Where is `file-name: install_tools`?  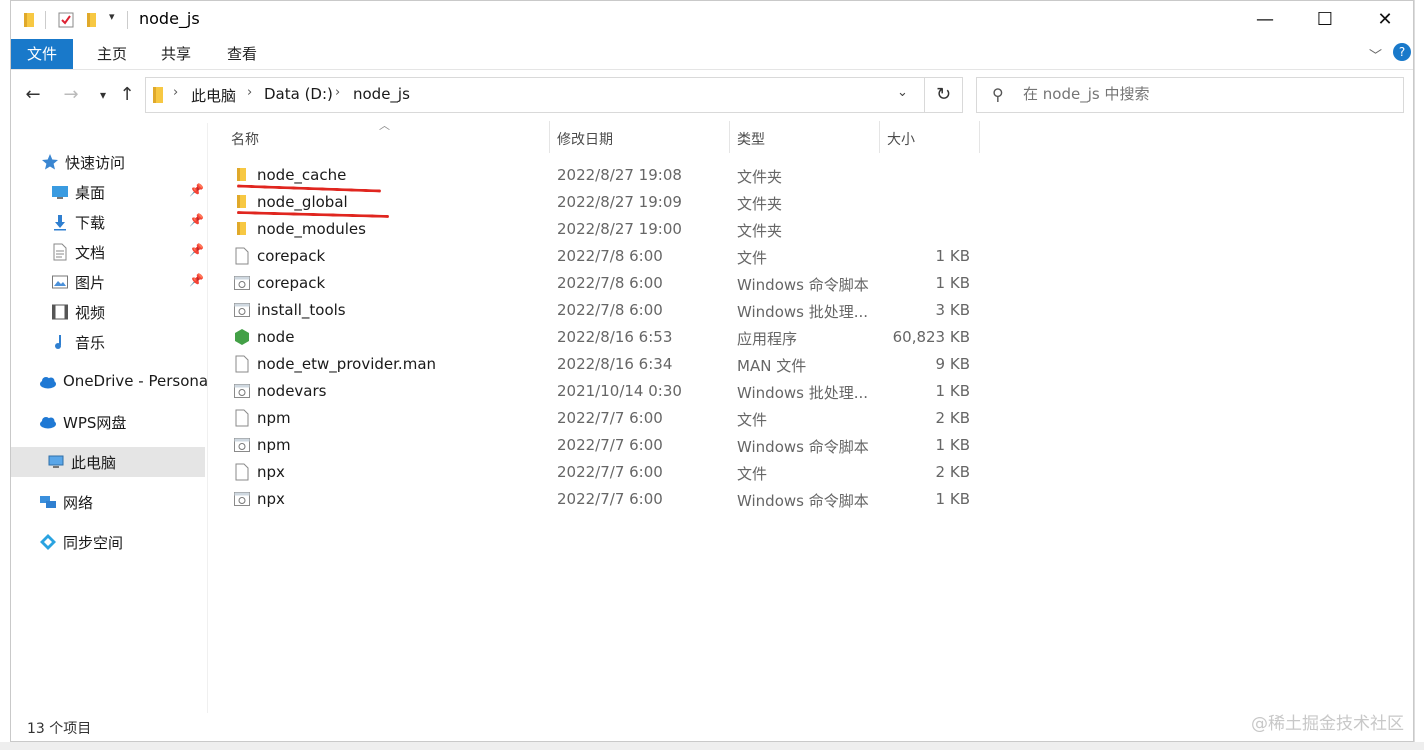 file-name: install_tools is located at coordinates (301, 310).